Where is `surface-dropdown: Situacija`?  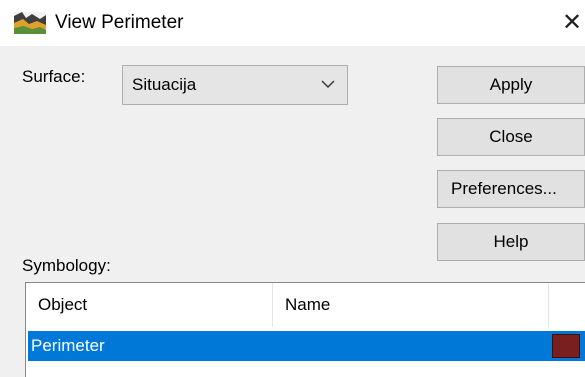
surface-dropdown: Situacija is located at coordinates (235, 85).